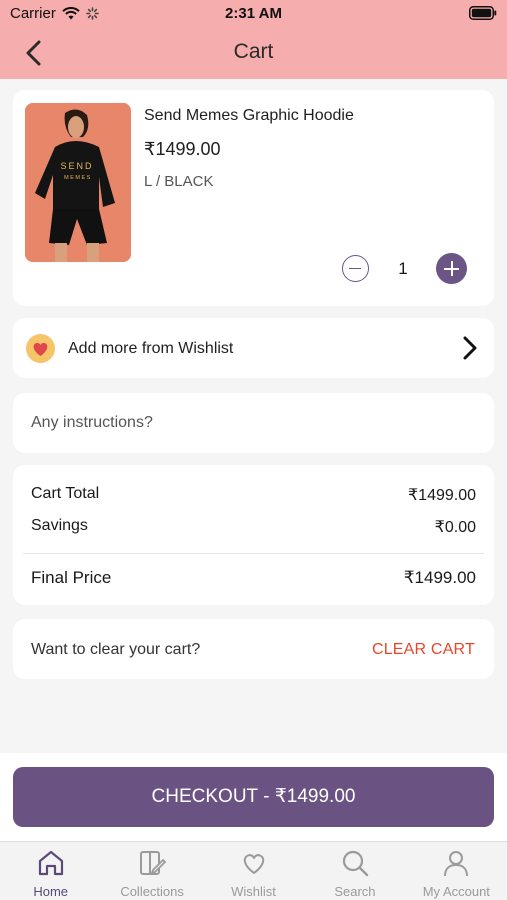 This screenshot has height=900, width=507. Describe the element at coordinates (78, 178) in the screenshot. I see `print-text-line2: MEMES` at that location.